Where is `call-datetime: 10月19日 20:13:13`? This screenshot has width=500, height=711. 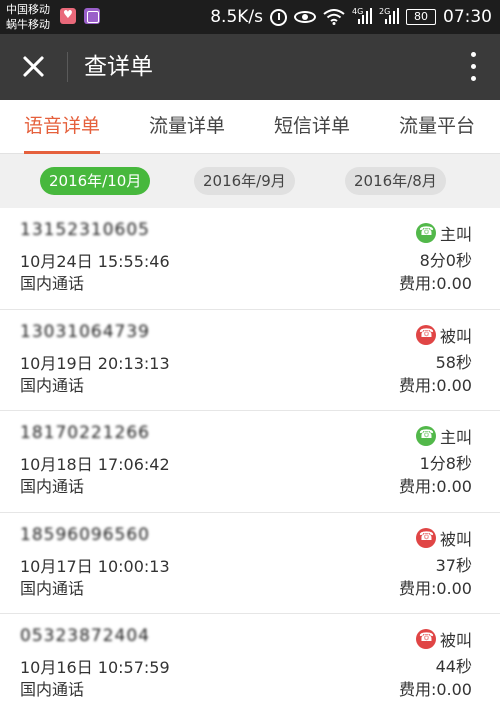 call-datetime: 10月19日 20:13:13 is located at coordinates (95, 363).